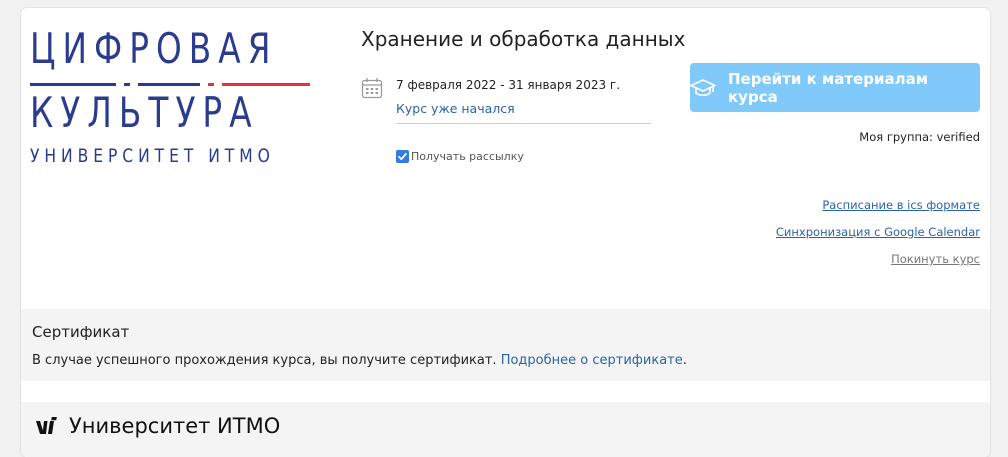 The width and height of the screenshot is (1008, 457). I want to click on digital-culture-logo: ЦИФРОВАЯ КУЛЬТУРА УНИВЕРСИТЕТ ИТМО, so click(170, 95).